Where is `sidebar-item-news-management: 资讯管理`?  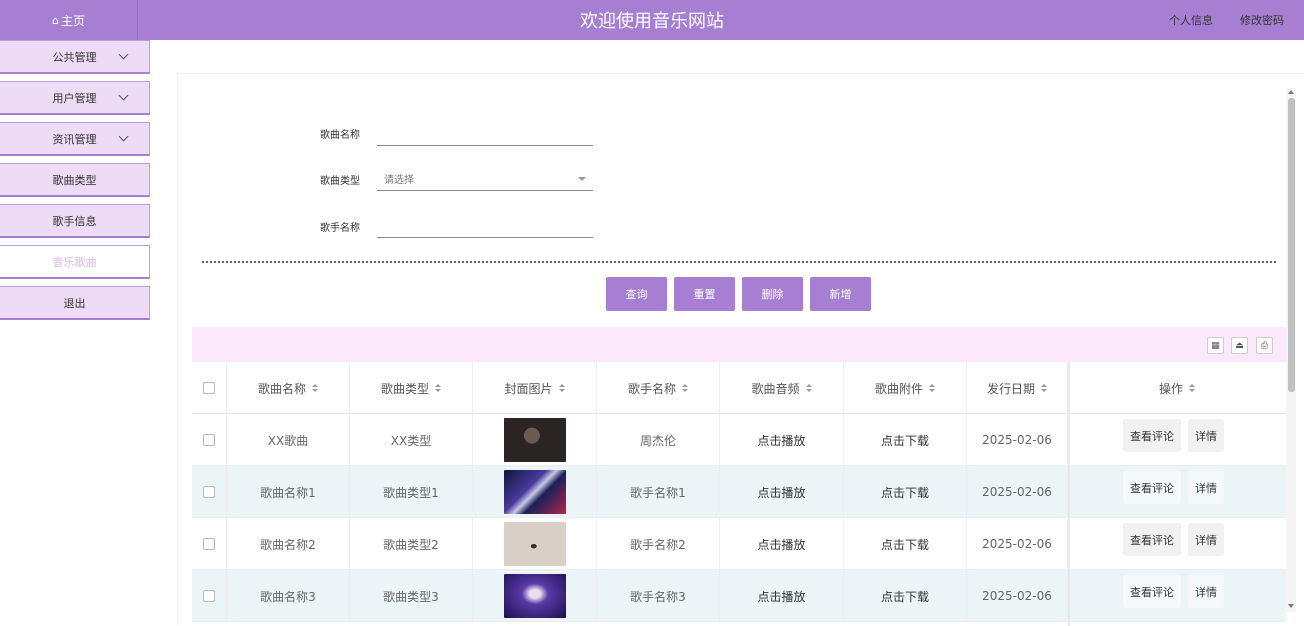 sidebar-item-news-management: 资讯管理 is located at coordinates (75, 139).